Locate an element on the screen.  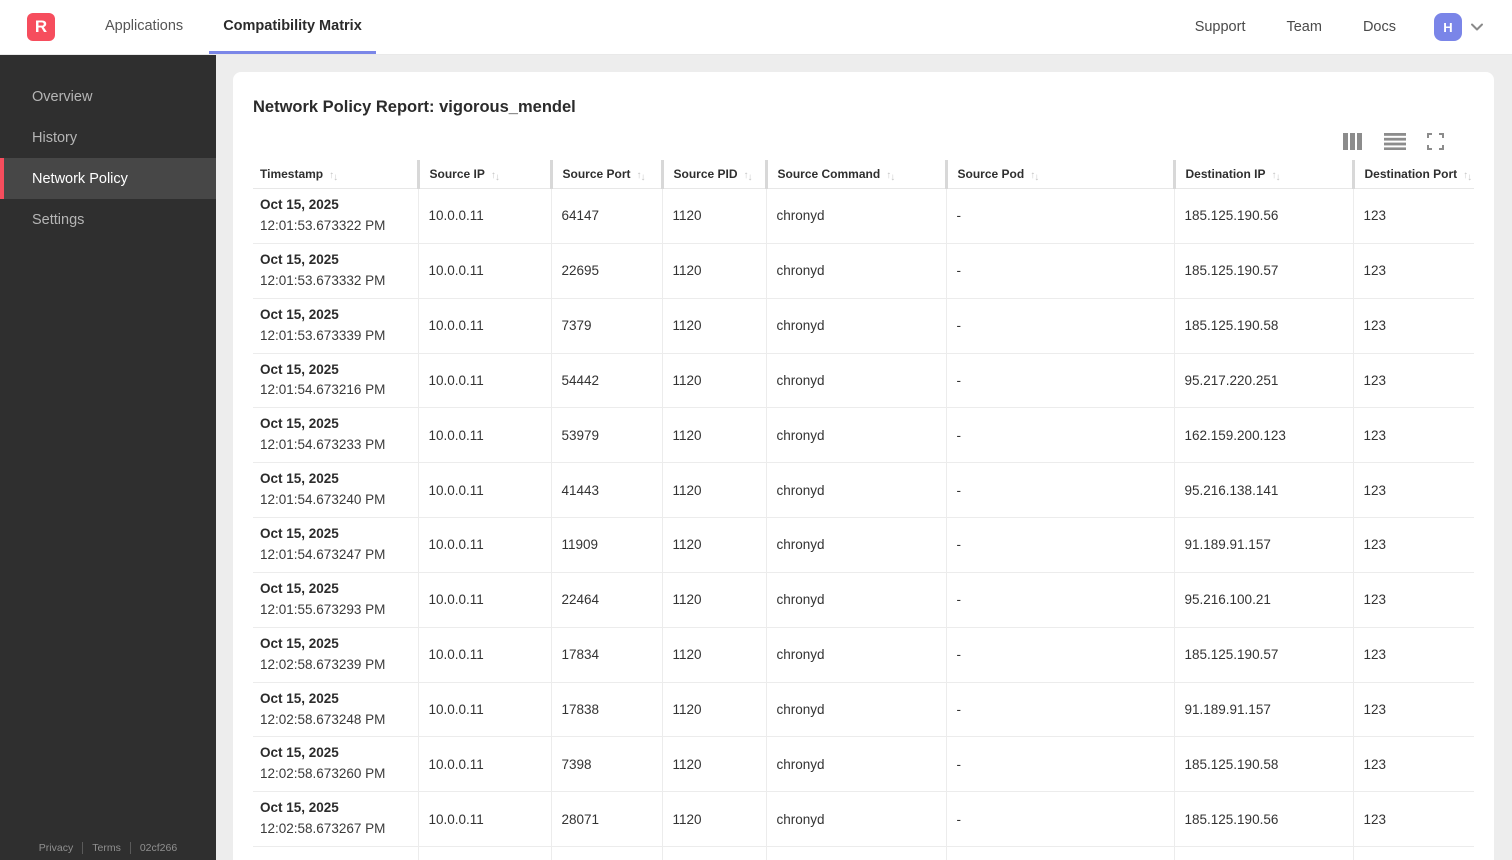
column-header-dst_ip: Destination IP ↑↓ is located at coordinates (1262, 174).